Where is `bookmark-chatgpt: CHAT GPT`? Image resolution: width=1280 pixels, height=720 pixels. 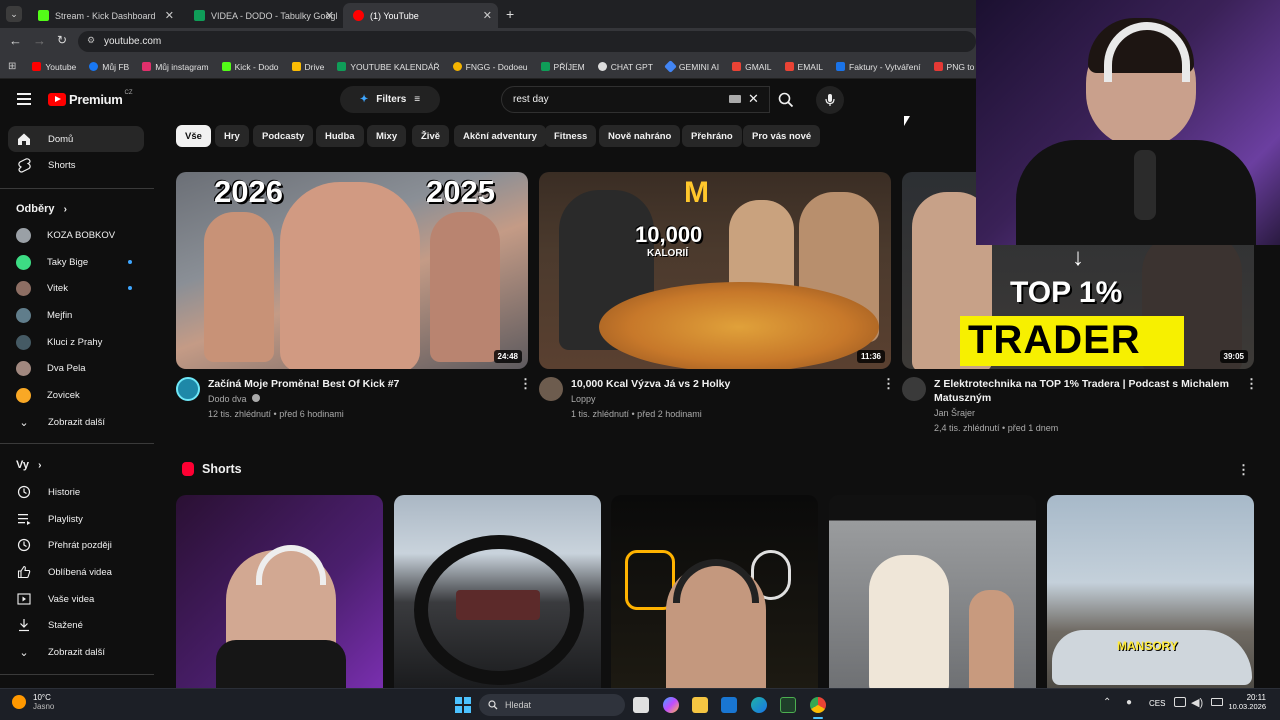
bookmark-chatgpt: CHAT GPT is located at coordinates (625, 67).